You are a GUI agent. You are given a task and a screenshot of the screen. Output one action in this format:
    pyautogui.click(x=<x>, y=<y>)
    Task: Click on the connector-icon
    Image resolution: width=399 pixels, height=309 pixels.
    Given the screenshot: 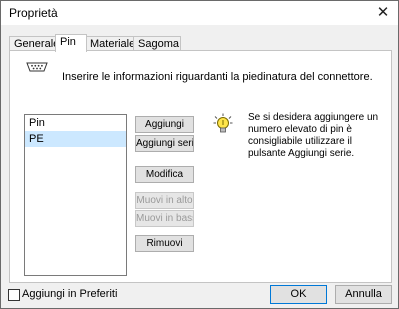 What is the action you would take?
    pyautogui.click(x=37, y=67)
    